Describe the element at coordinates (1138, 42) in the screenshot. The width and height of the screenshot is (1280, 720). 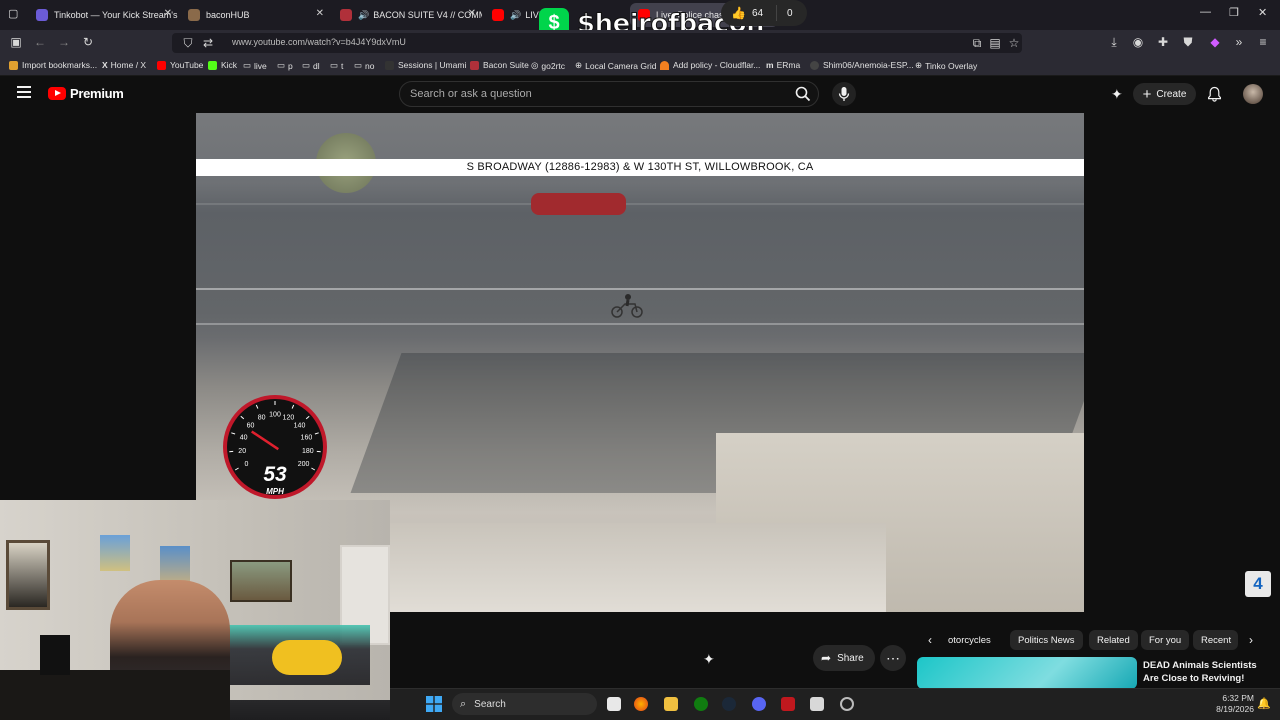
I see `account-icon: ◉` at that location.